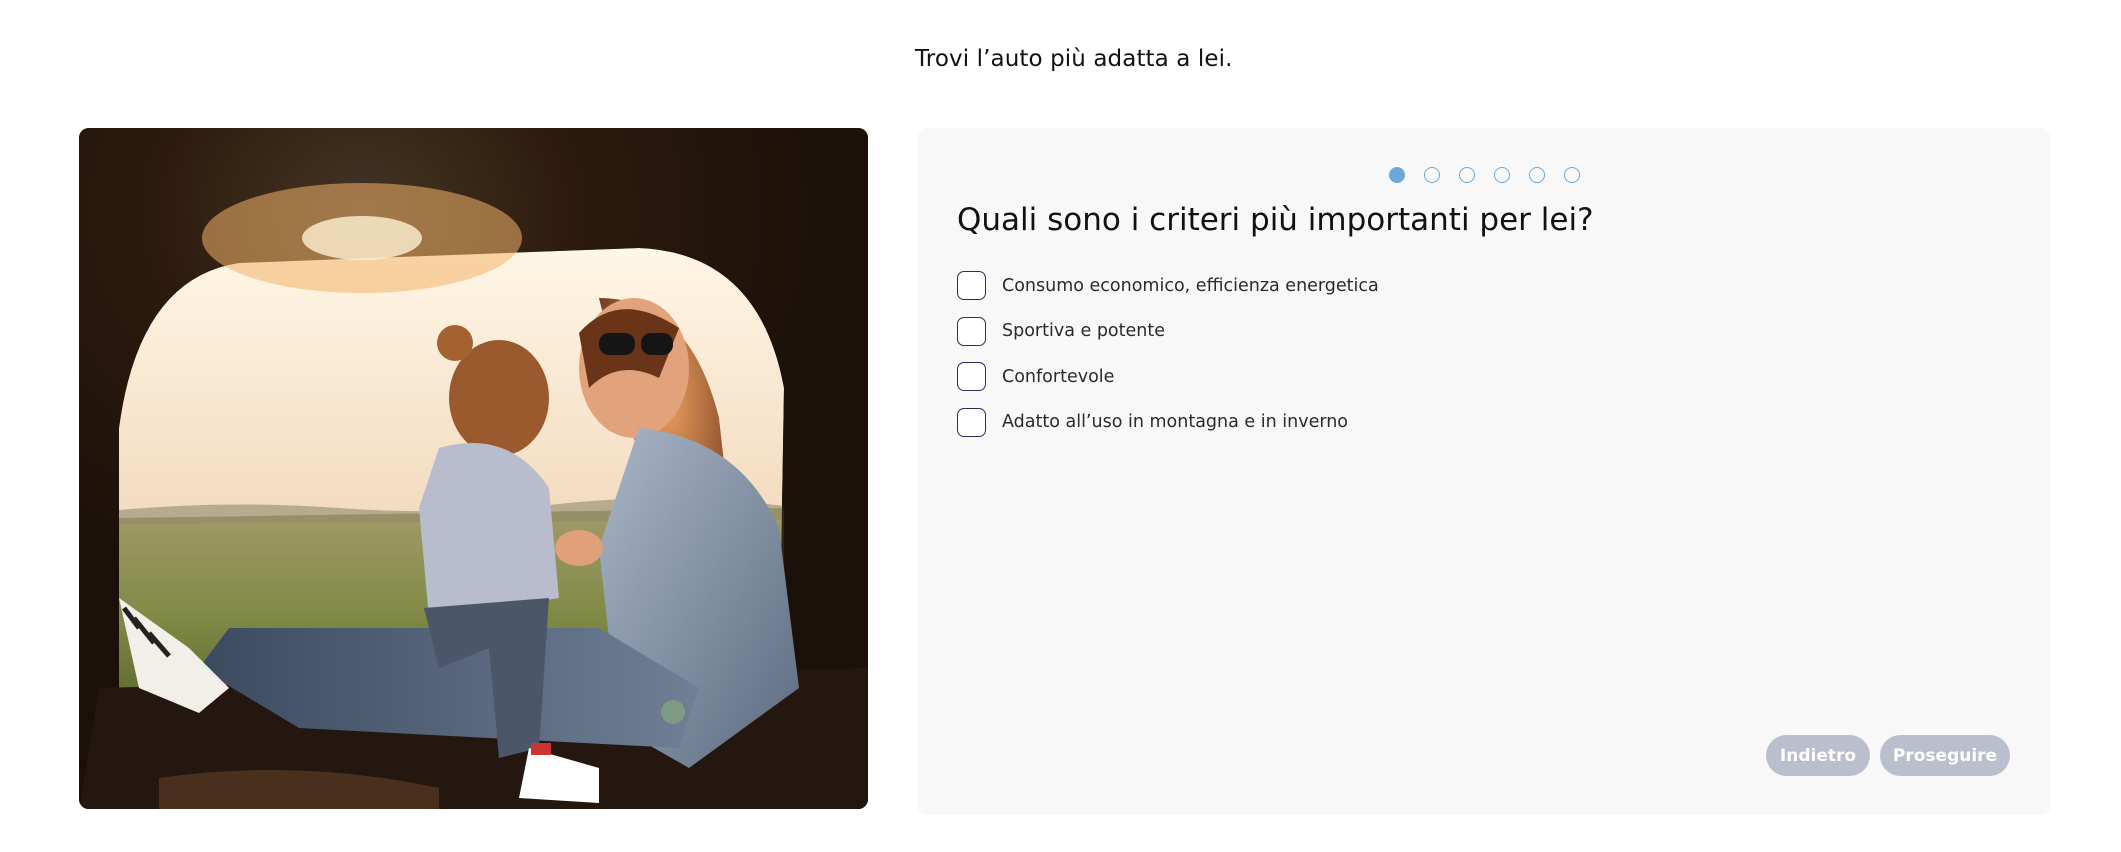 The height and width of the screenshot is (852, 2121). I want to click on option-economy: Consumo economico, efficienza energetica, so click(1168, 285).